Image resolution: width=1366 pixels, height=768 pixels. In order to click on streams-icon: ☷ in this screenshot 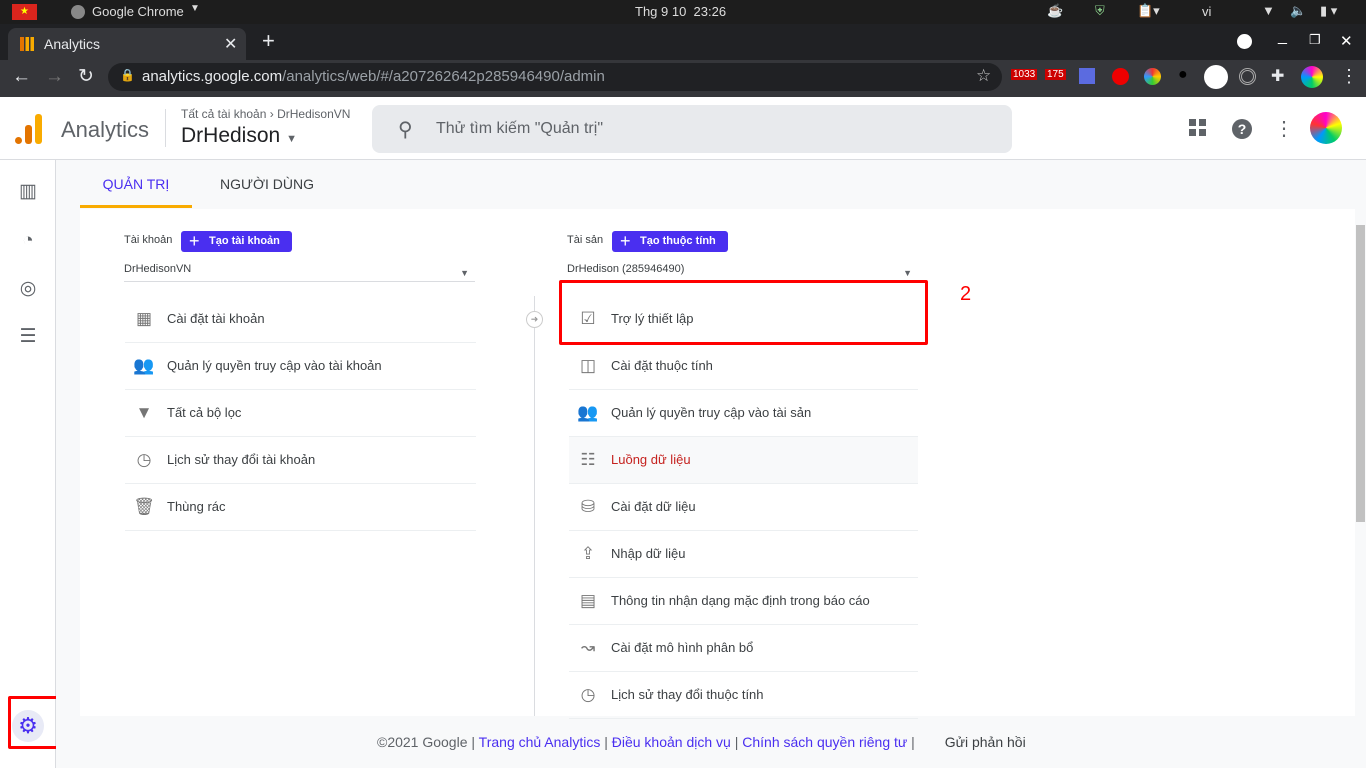, I will do `click(588, 459)`.